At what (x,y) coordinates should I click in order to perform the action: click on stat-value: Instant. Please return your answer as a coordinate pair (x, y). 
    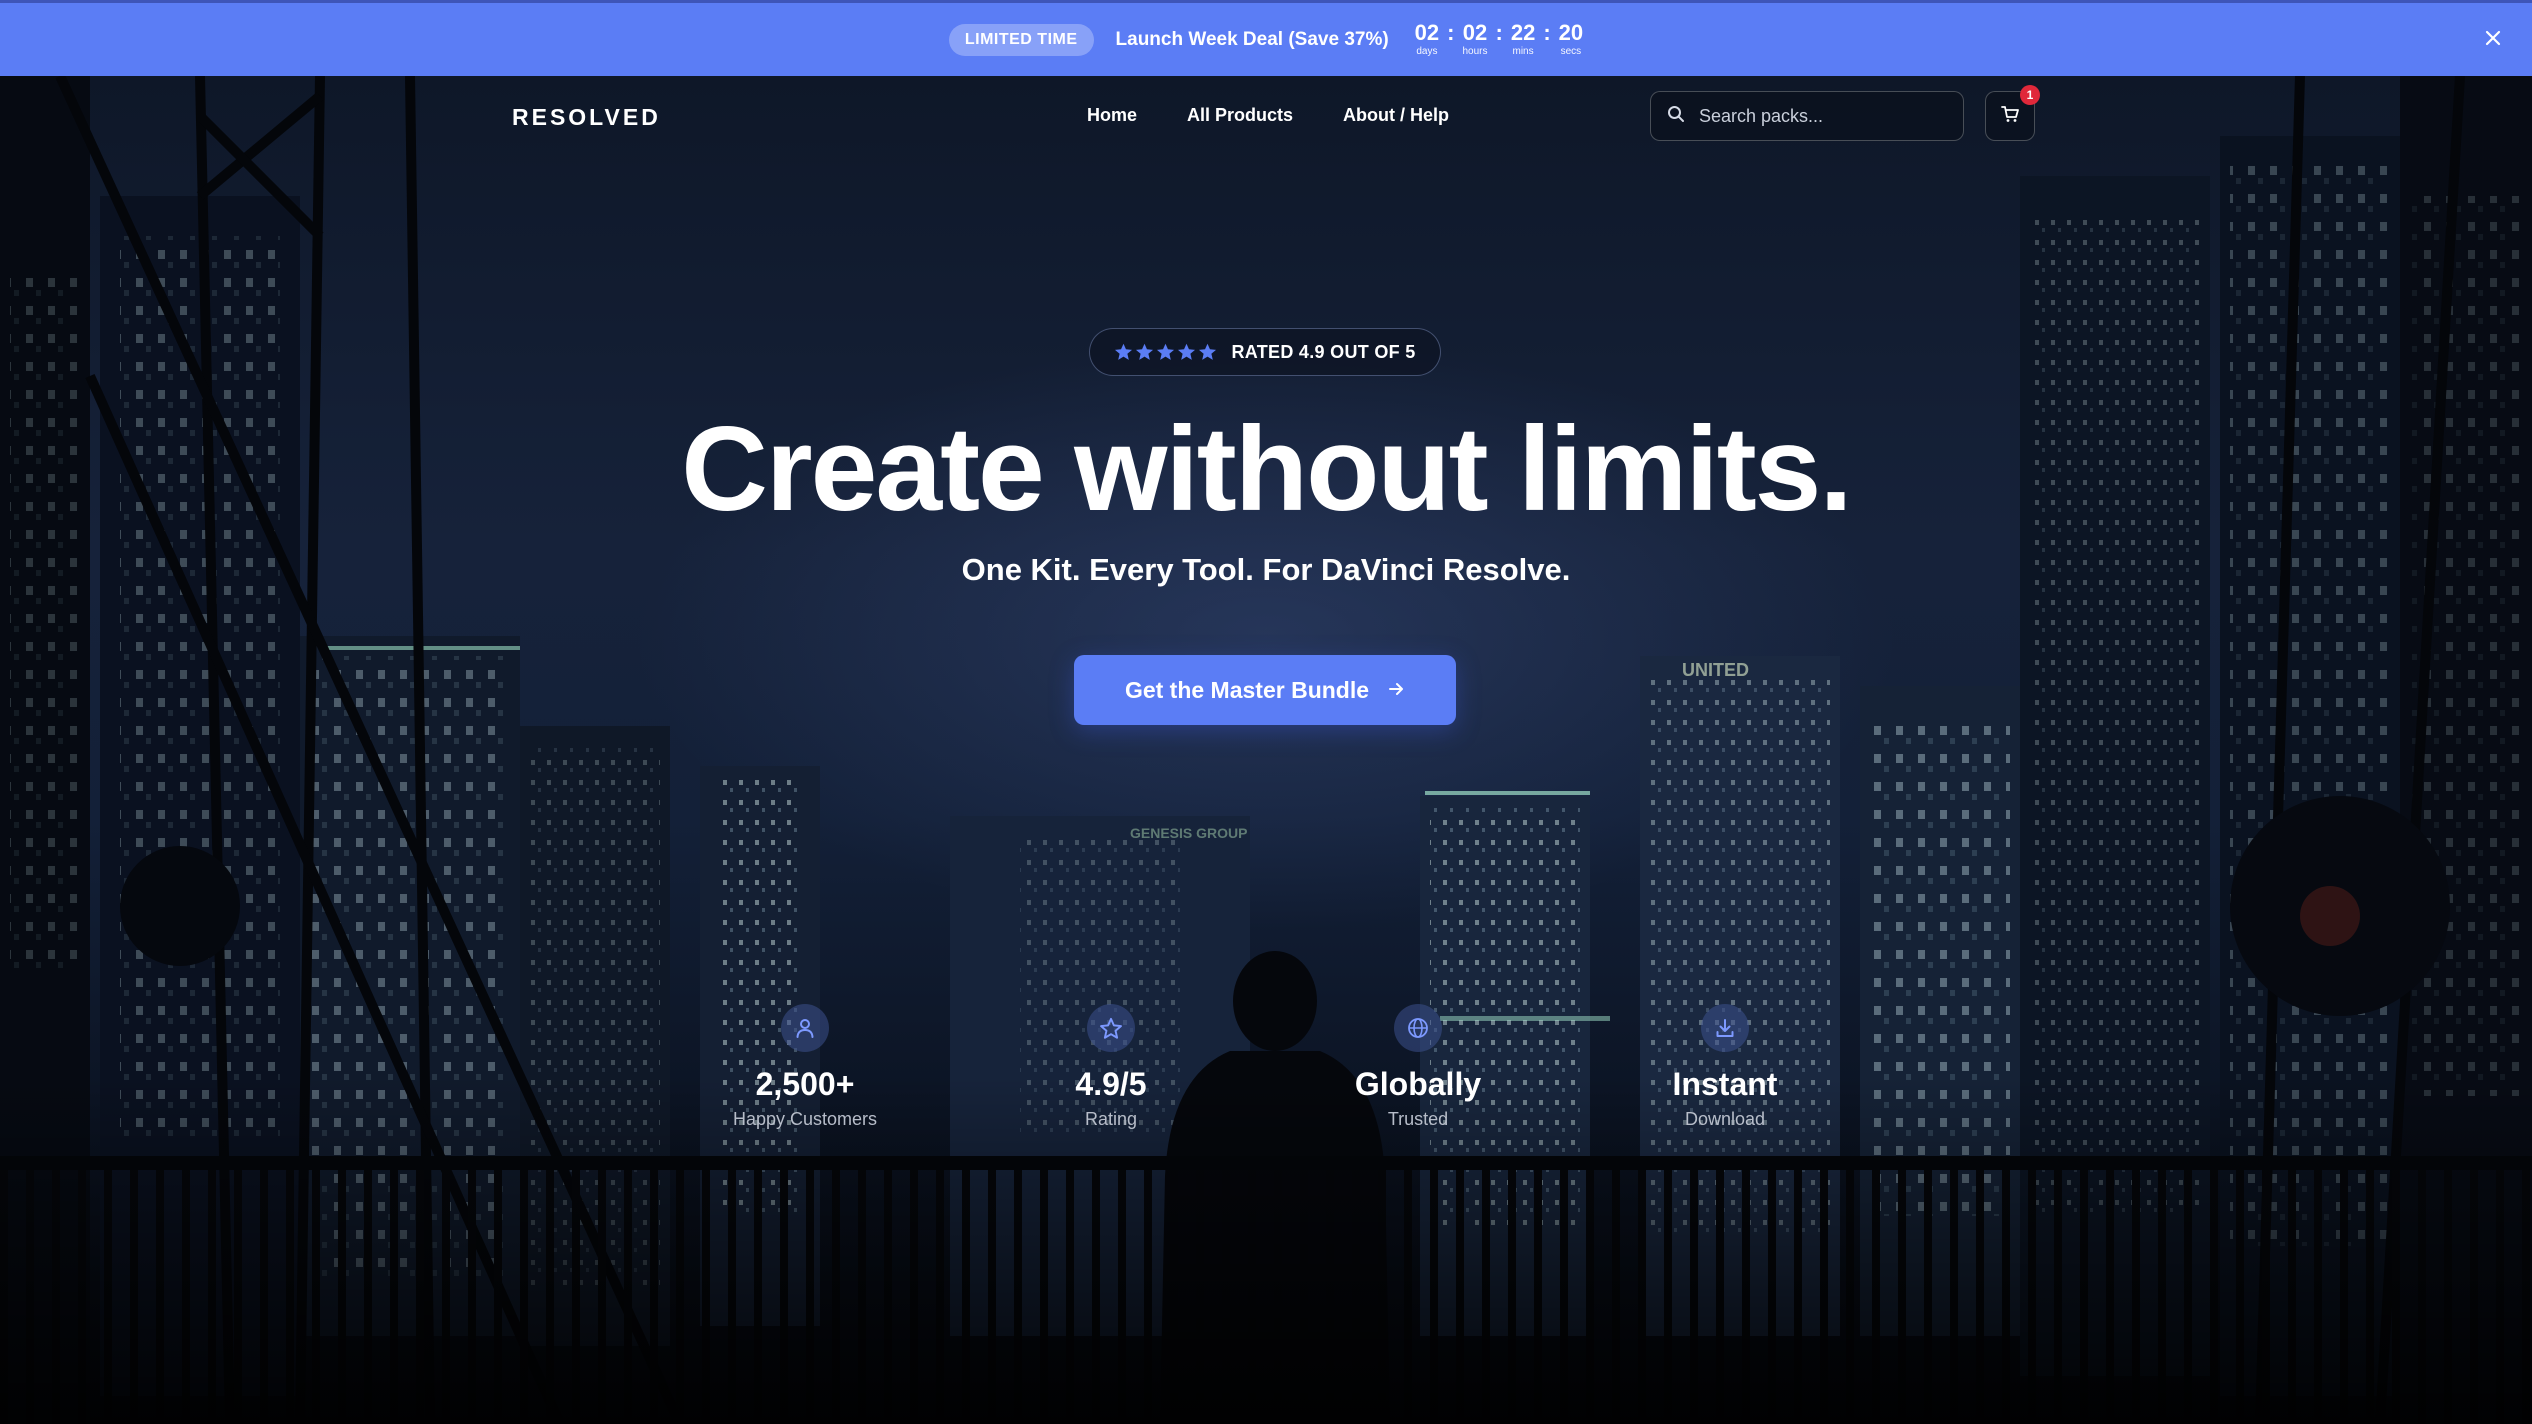
    Looking at the image, I should click on (1725, 1084).